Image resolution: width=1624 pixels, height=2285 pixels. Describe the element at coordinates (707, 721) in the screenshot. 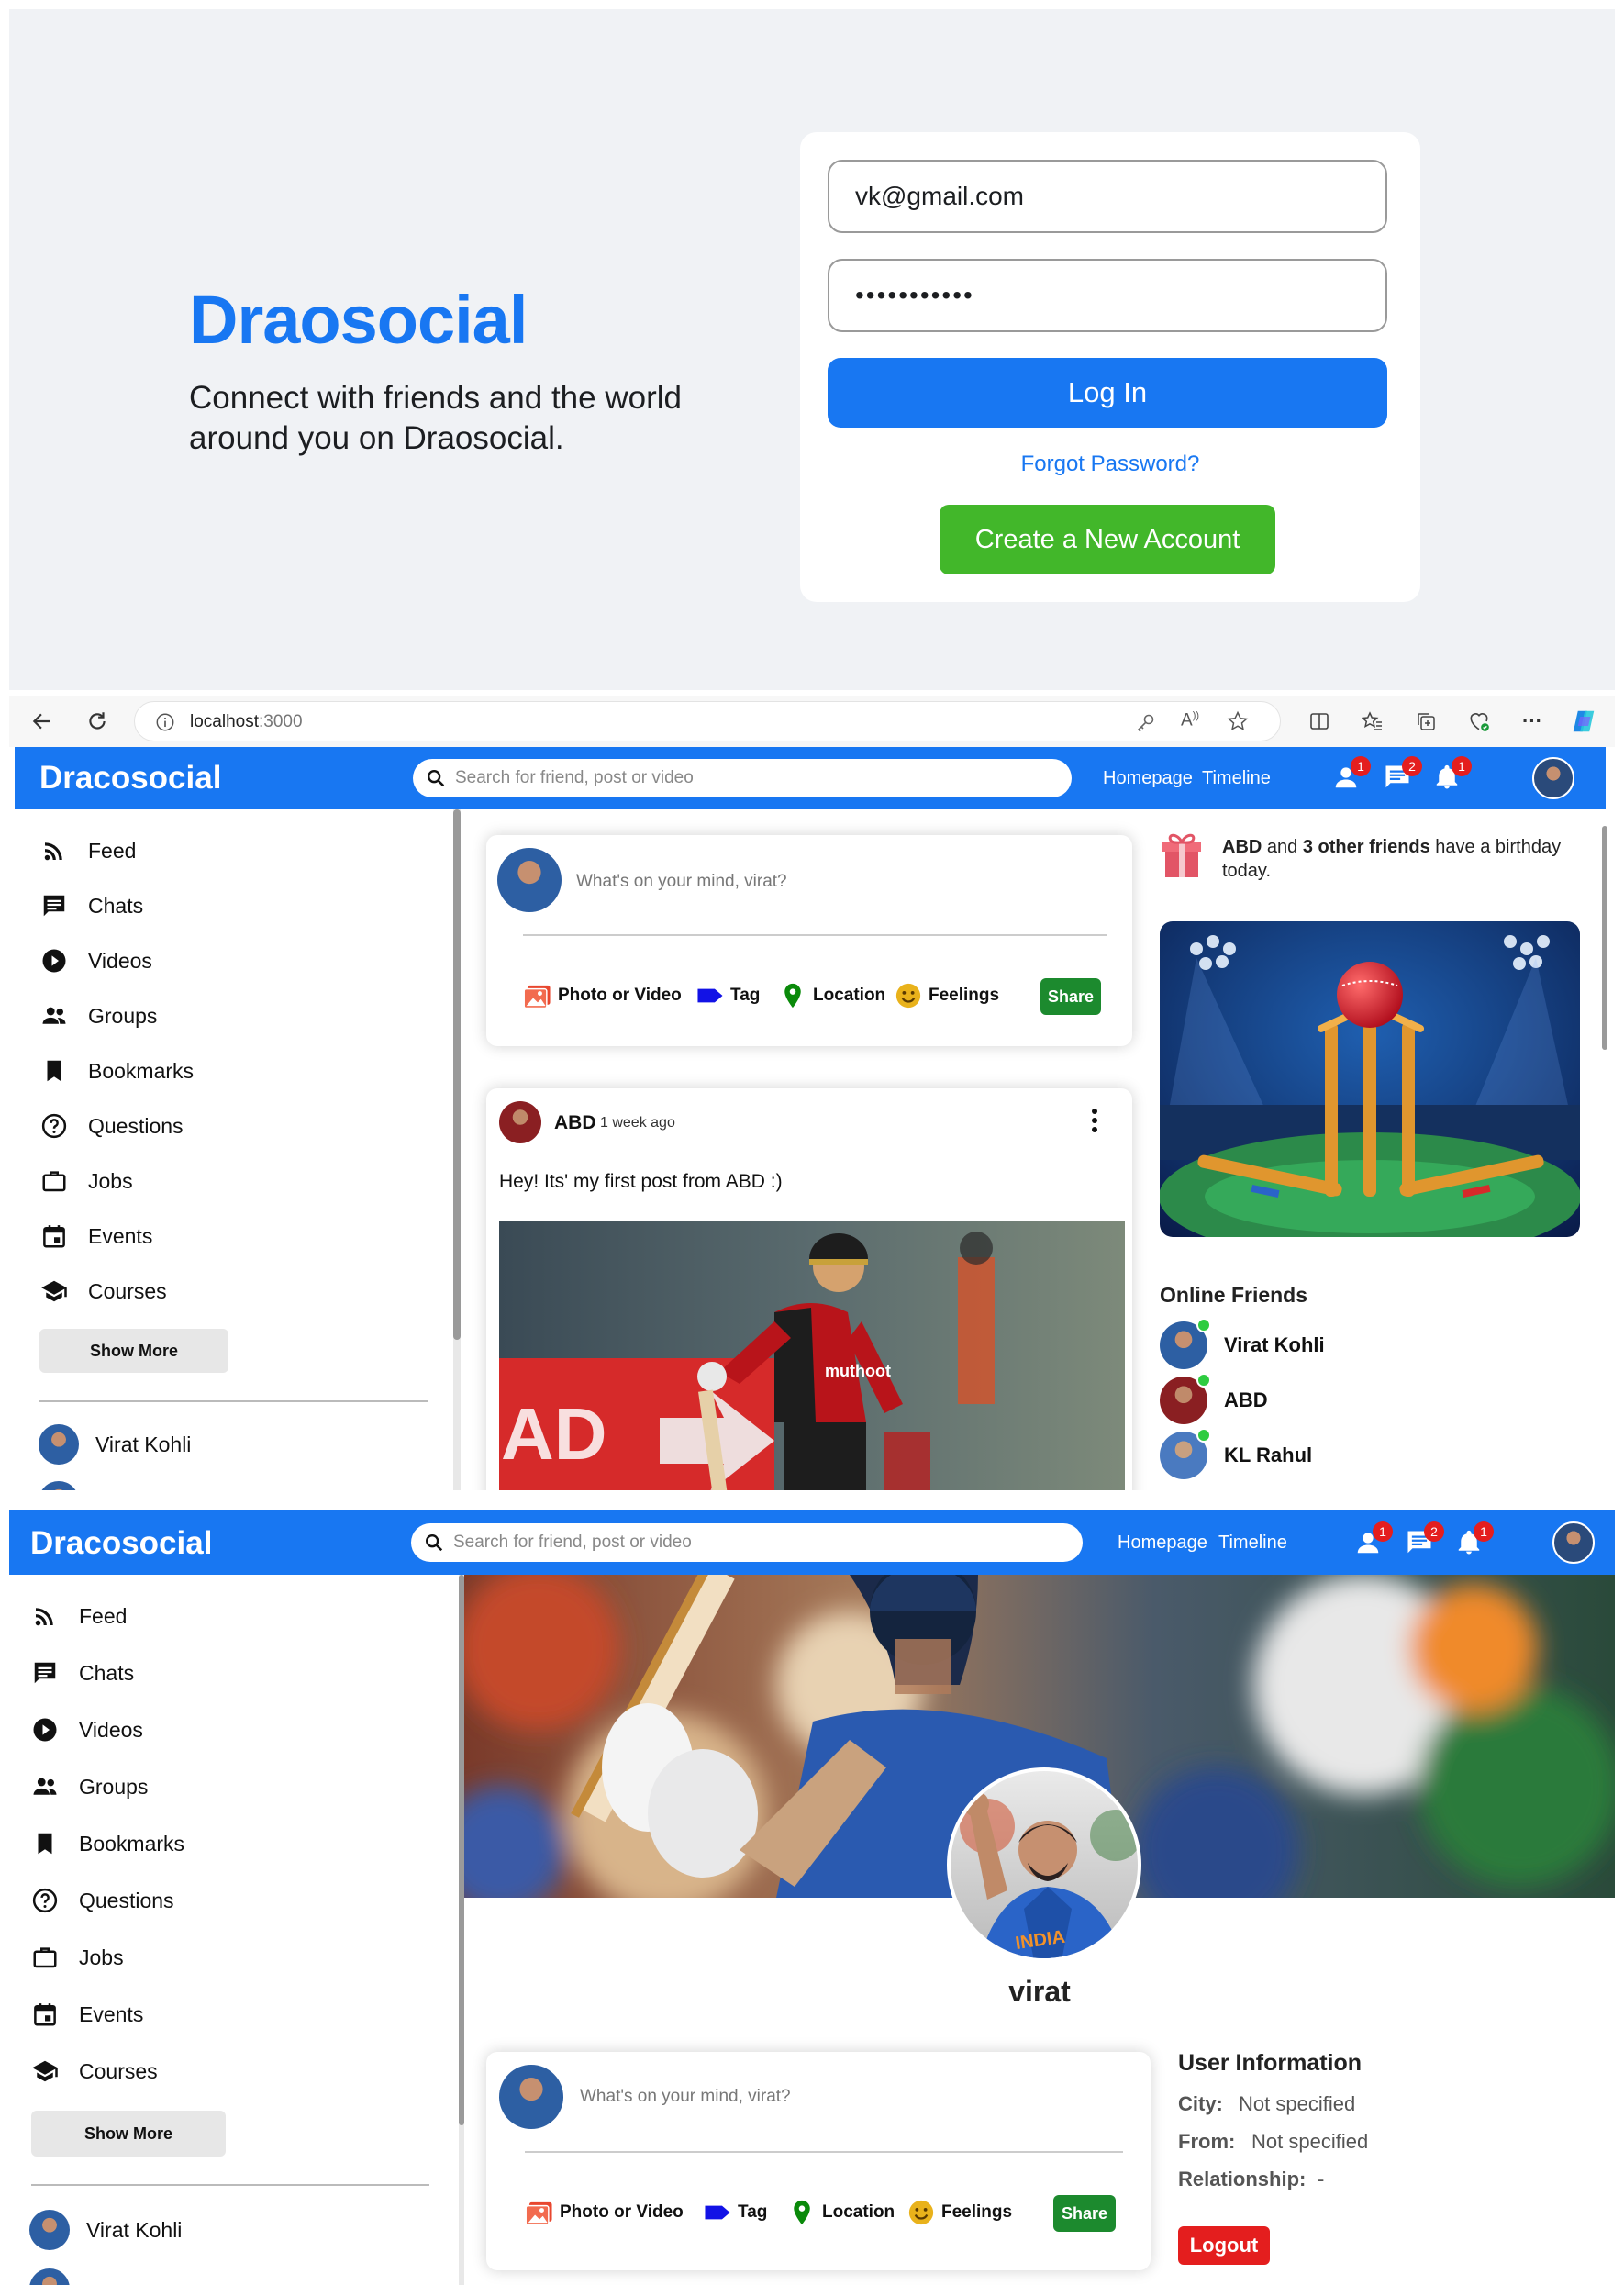

I see `address-bar: localhost:3000 A))` at that location.